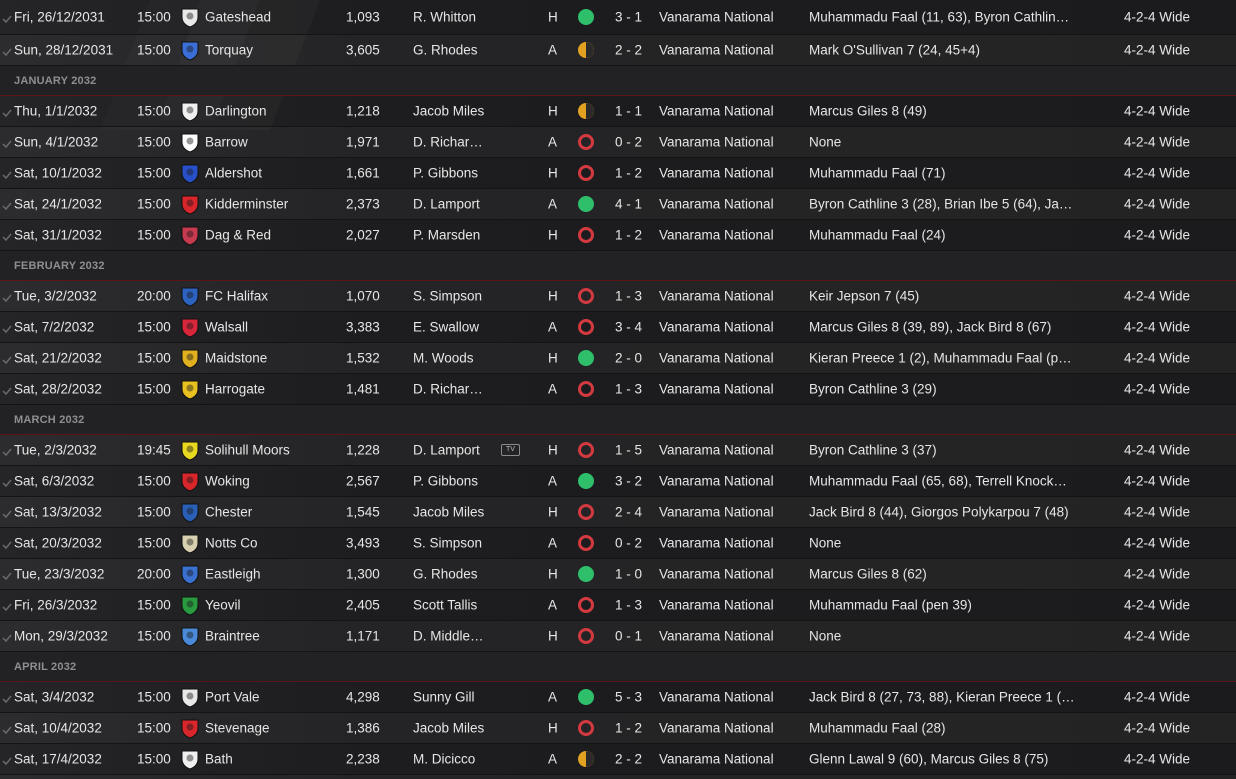  What do you see at coordinates (444, 697) in the screenshot?
I see `referee-name: Sunny Gill` at bounding box center [444, 697].